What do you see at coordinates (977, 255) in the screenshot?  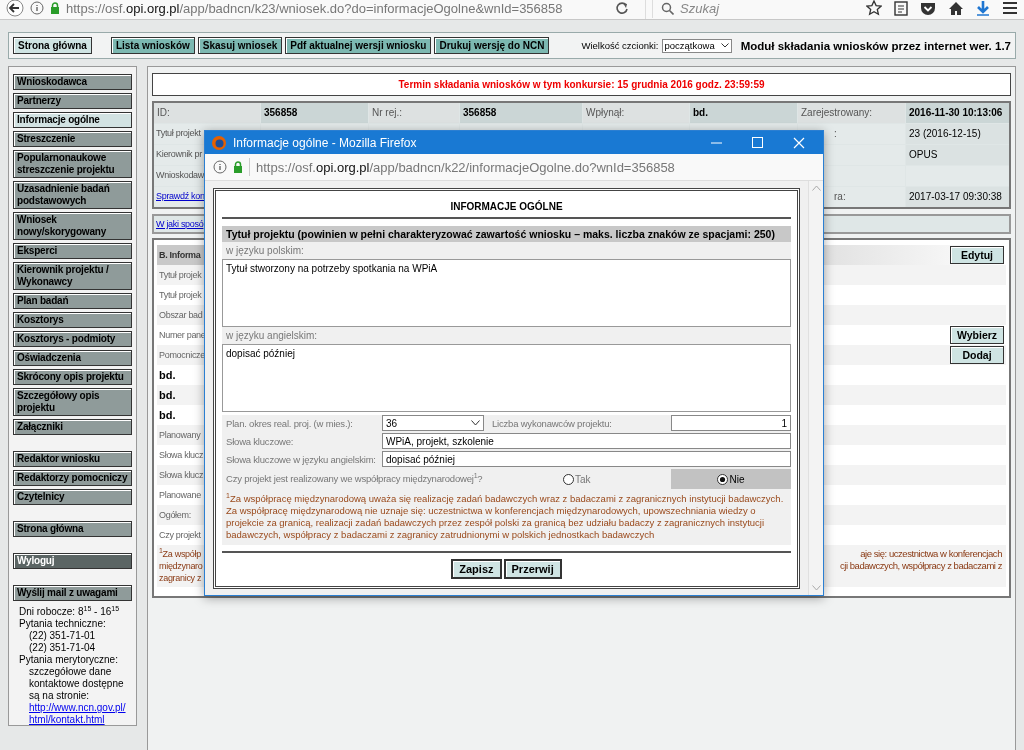 I see `edit-button: Edytuj` at bounding box center [977, 255].